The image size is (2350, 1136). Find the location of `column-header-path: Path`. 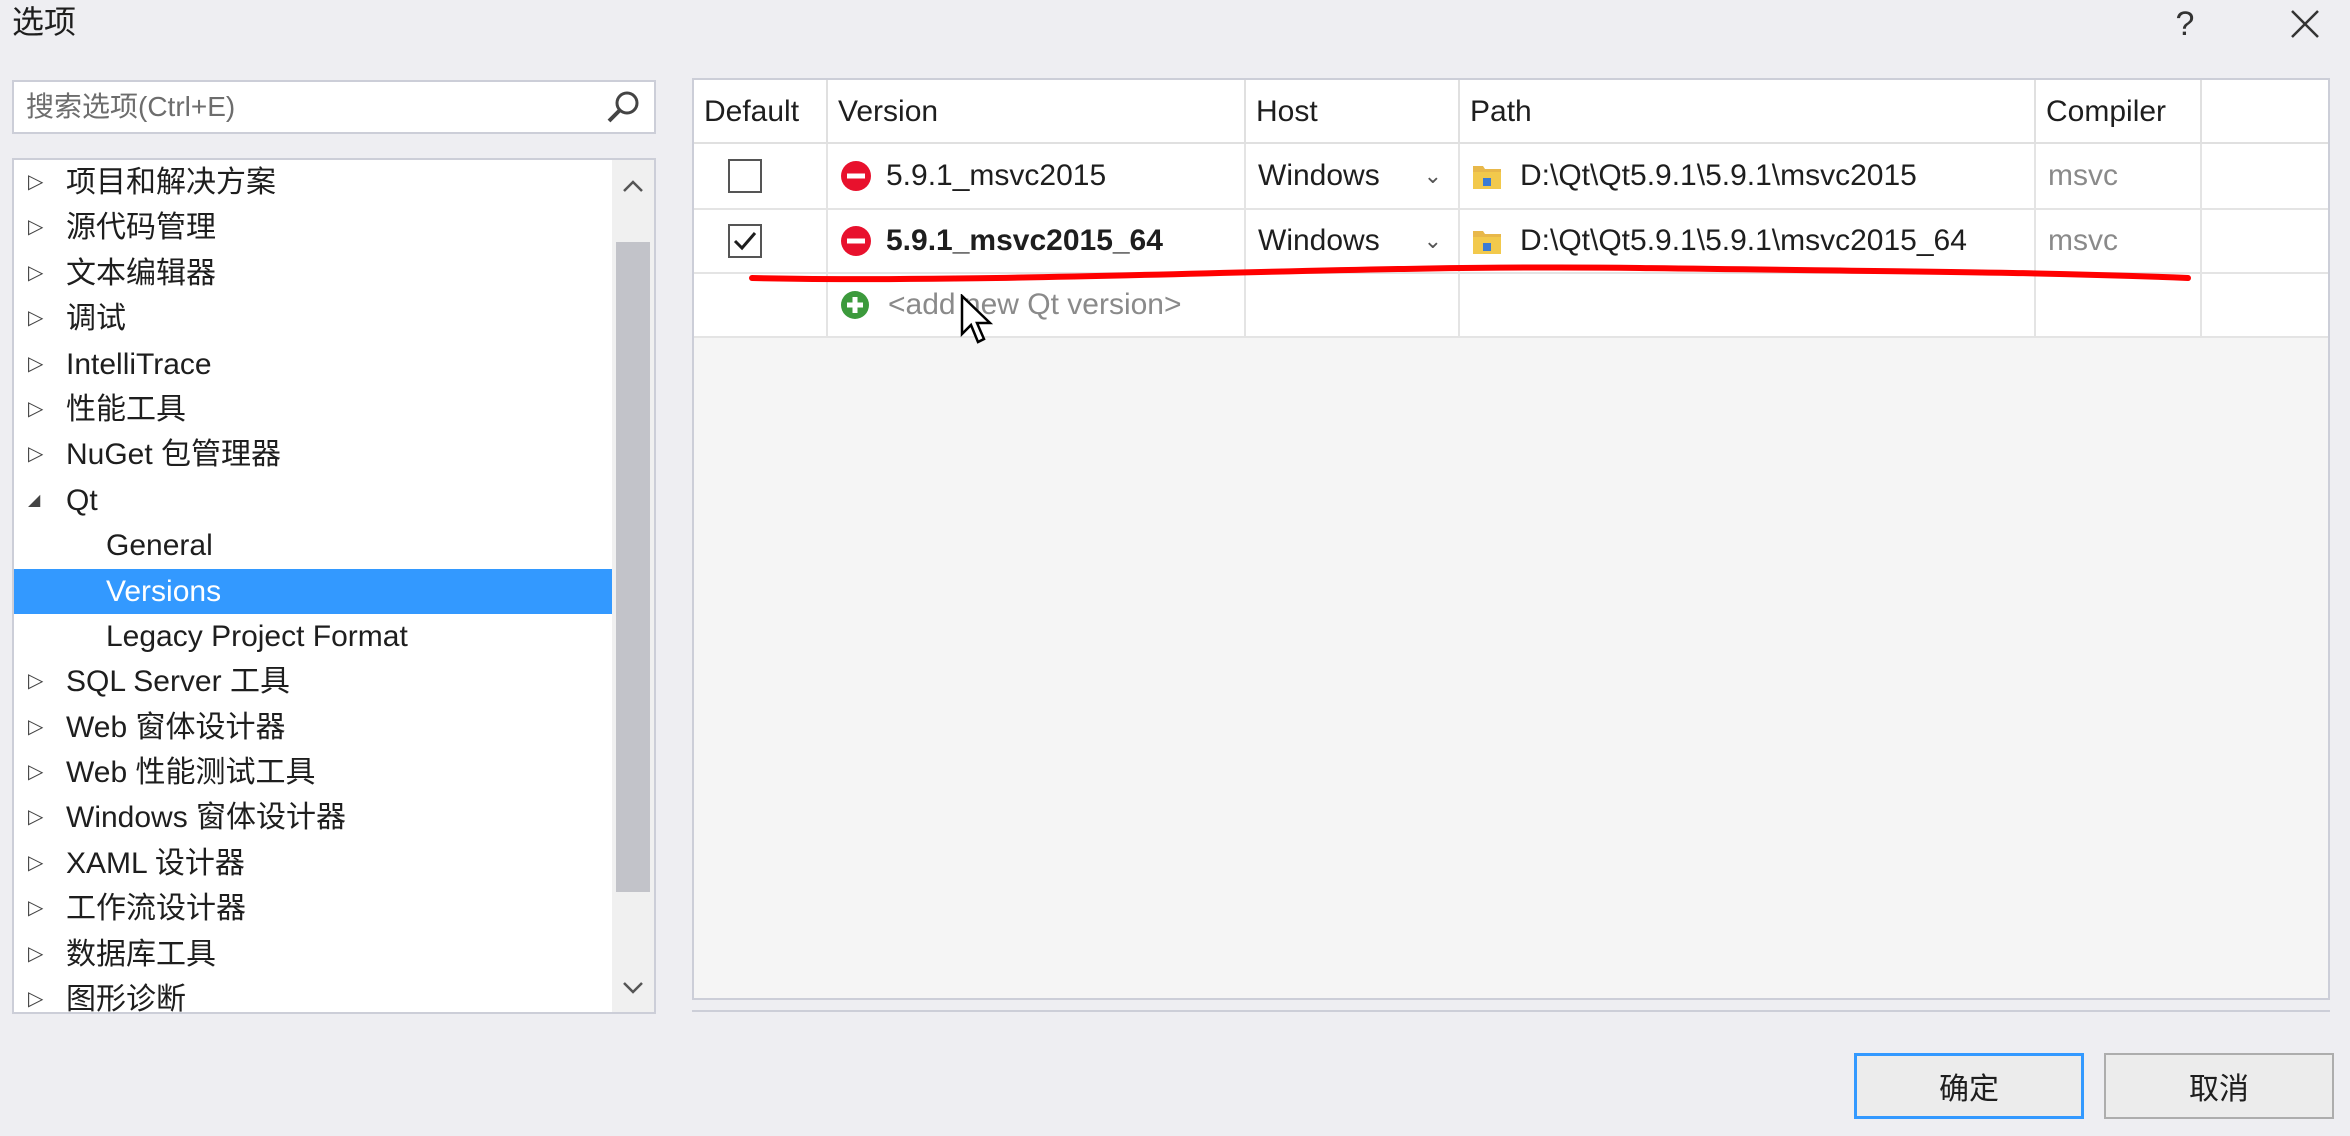

column-header-path: Path is located at coordinates (1748, 112).